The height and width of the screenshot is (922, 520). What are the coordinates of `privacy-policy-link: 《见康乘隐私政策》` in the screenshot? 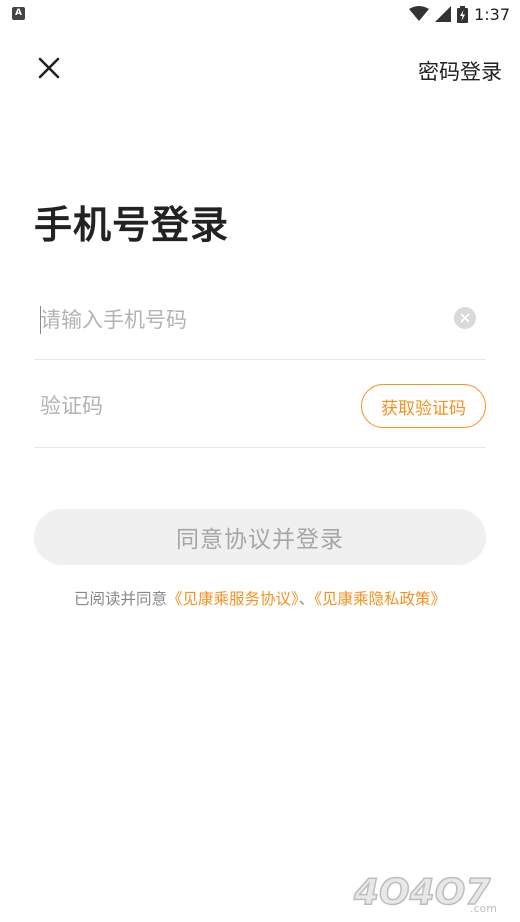 It's located at (380, 599).